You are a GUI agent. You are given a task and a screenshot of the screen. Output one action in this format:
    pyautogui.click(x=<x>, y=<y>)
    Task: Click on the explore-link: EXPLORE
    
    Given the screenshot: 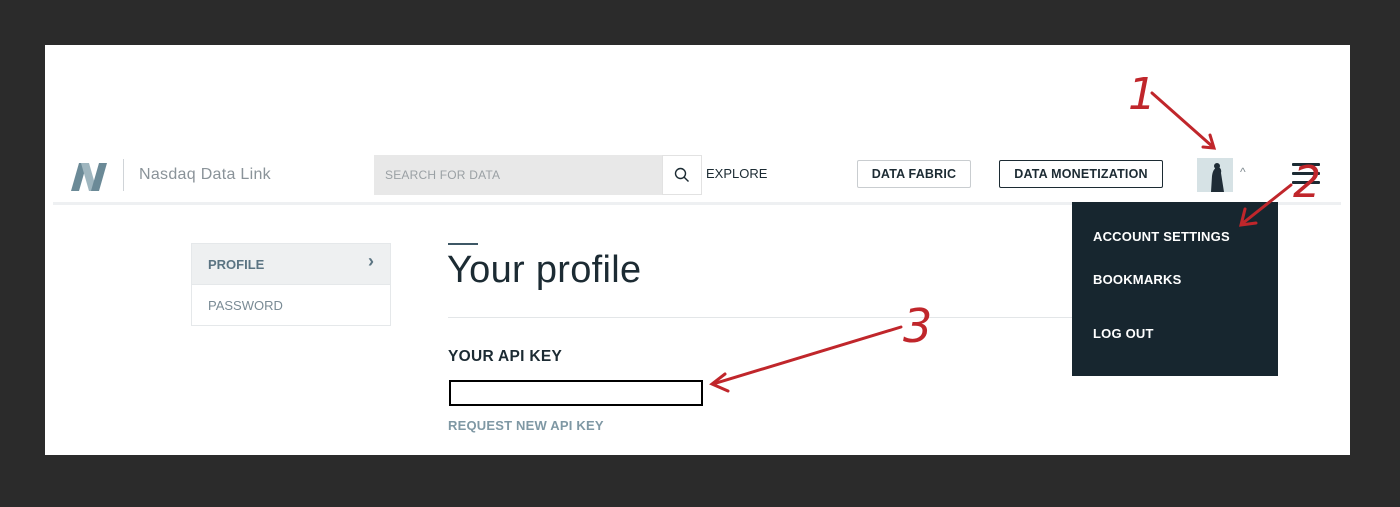 What is the action you would take?
    pyautogui.click(x=736, y=173)
    